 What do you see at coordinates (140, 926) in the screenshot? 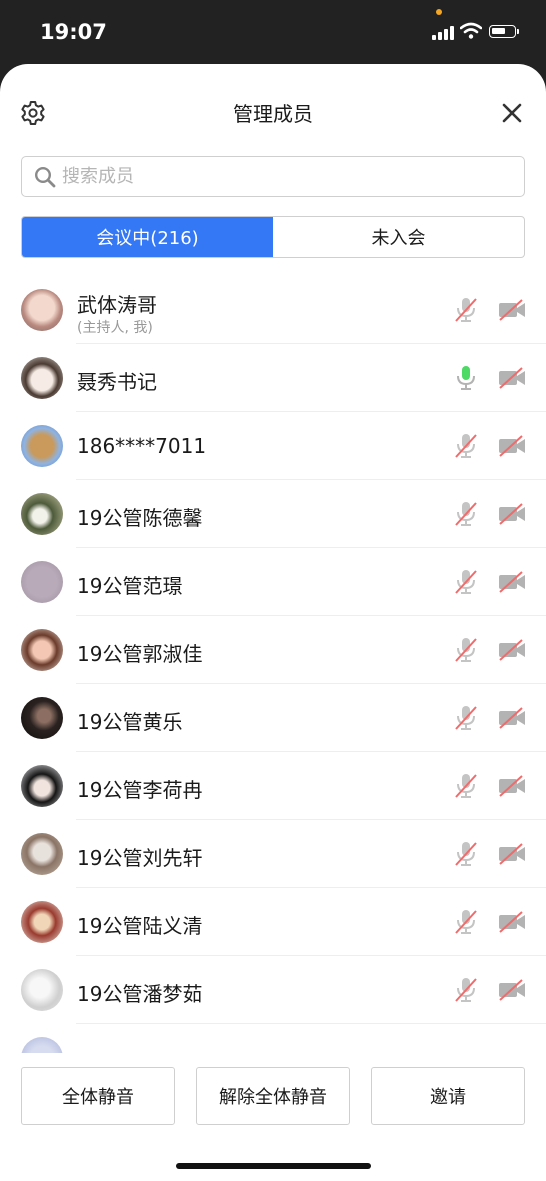
I see `member-name: 19公管陆义清` at bounding box center [140, 926].